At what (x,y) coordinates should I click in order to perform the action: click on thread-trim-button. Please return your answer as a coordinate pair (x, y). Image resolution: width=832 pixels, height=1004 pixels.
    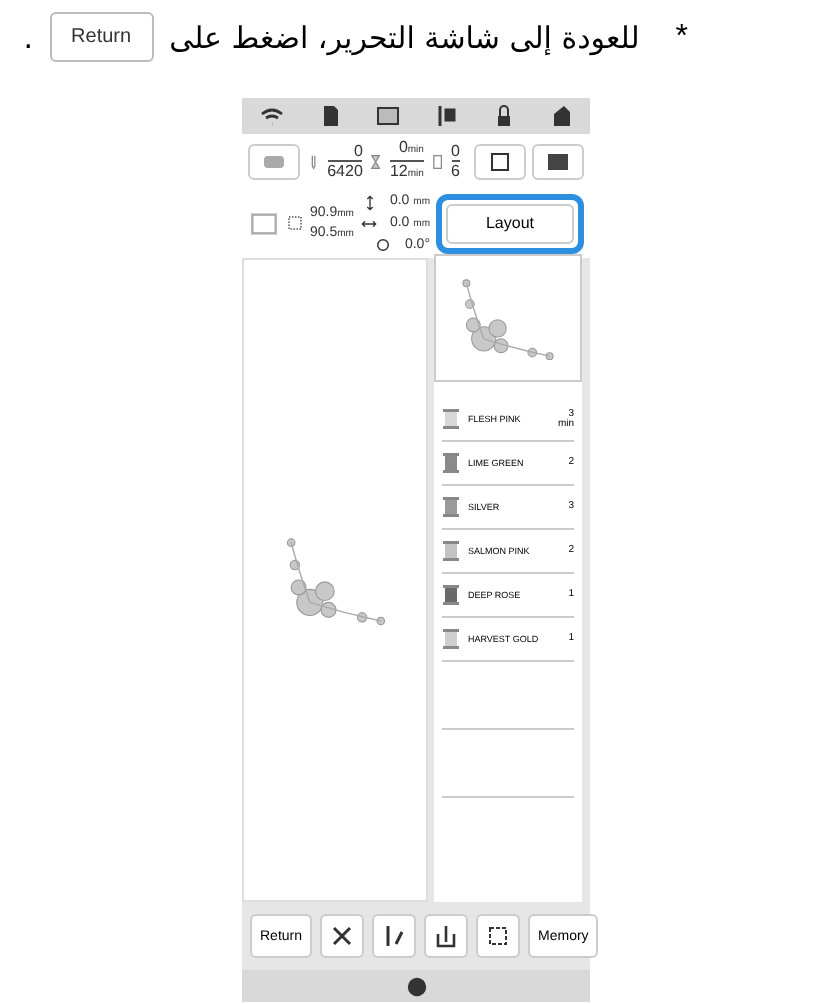
    Looking at the image, I should click on (342, 936).